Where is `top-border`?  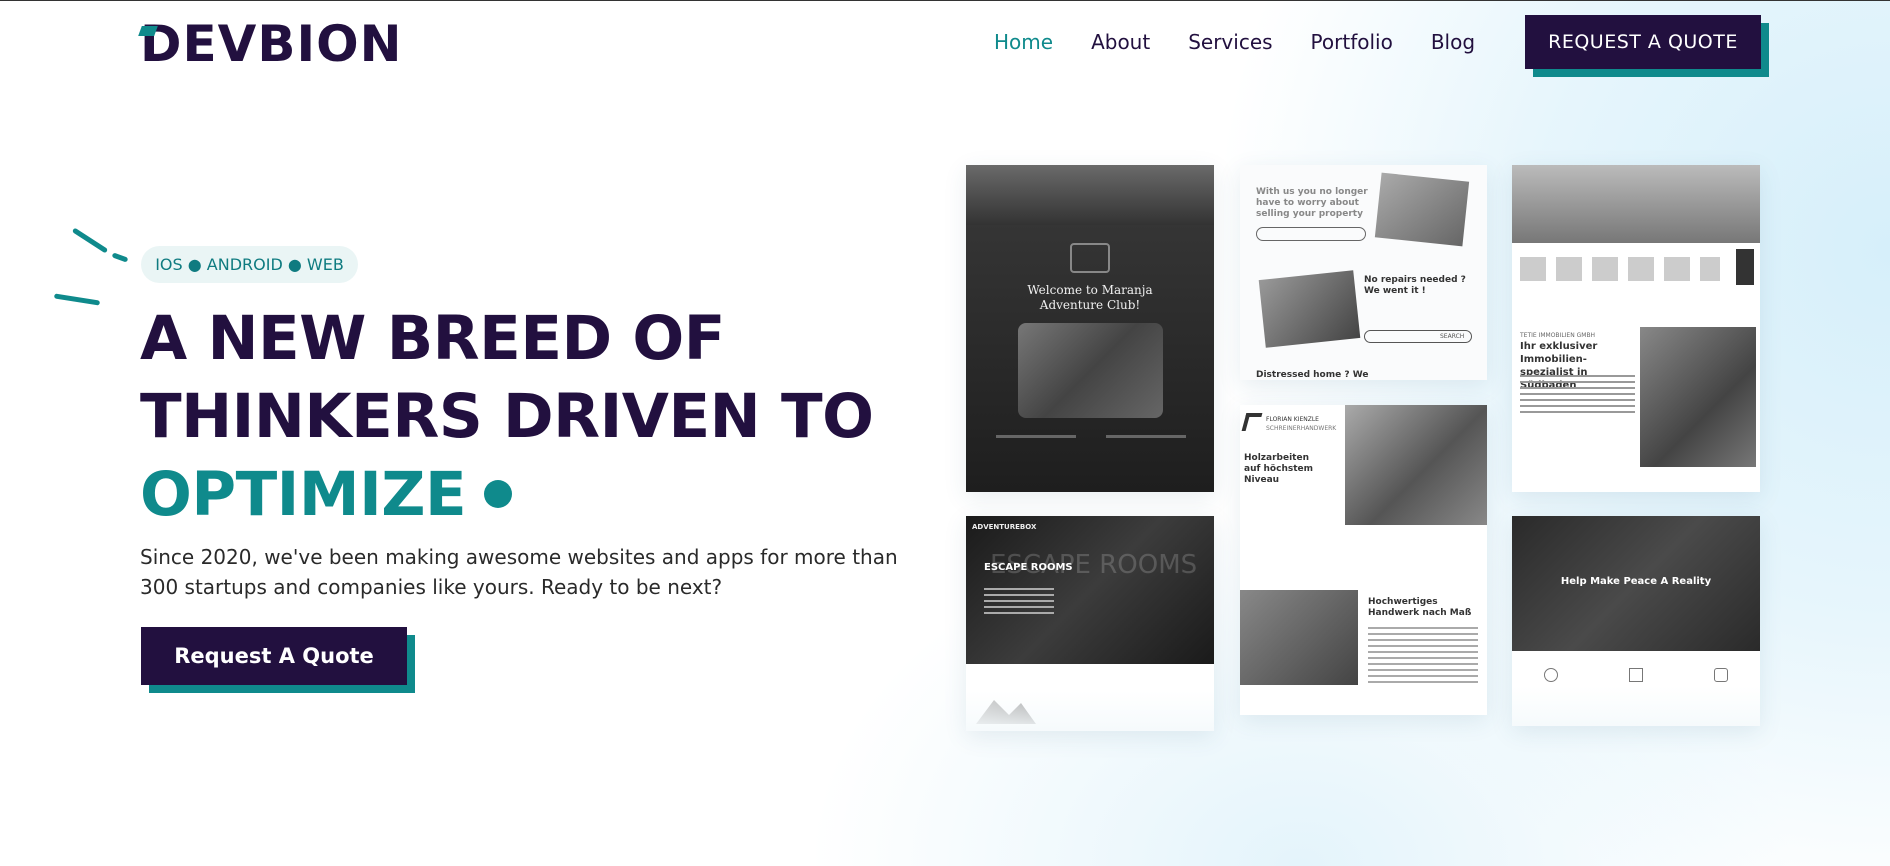 top-border is located at coordinates (945, 0).